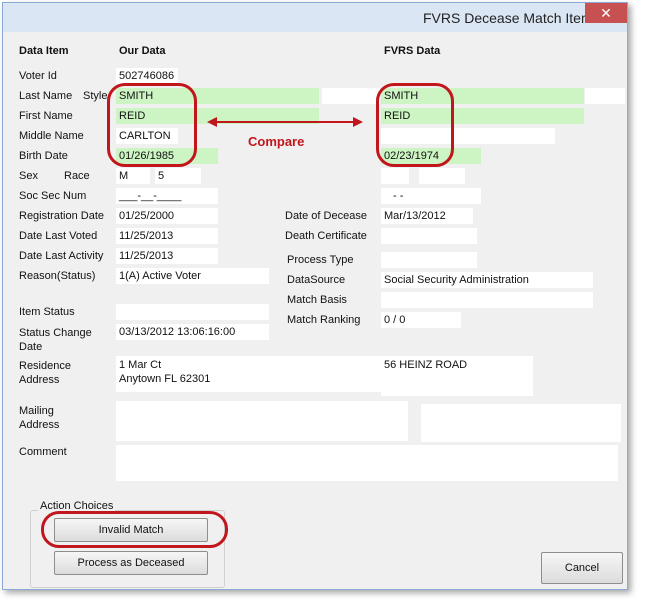 The height and width of the screenshot is (603, 645). I want to click on fvrs-match-basis-field, so click(487, 300).